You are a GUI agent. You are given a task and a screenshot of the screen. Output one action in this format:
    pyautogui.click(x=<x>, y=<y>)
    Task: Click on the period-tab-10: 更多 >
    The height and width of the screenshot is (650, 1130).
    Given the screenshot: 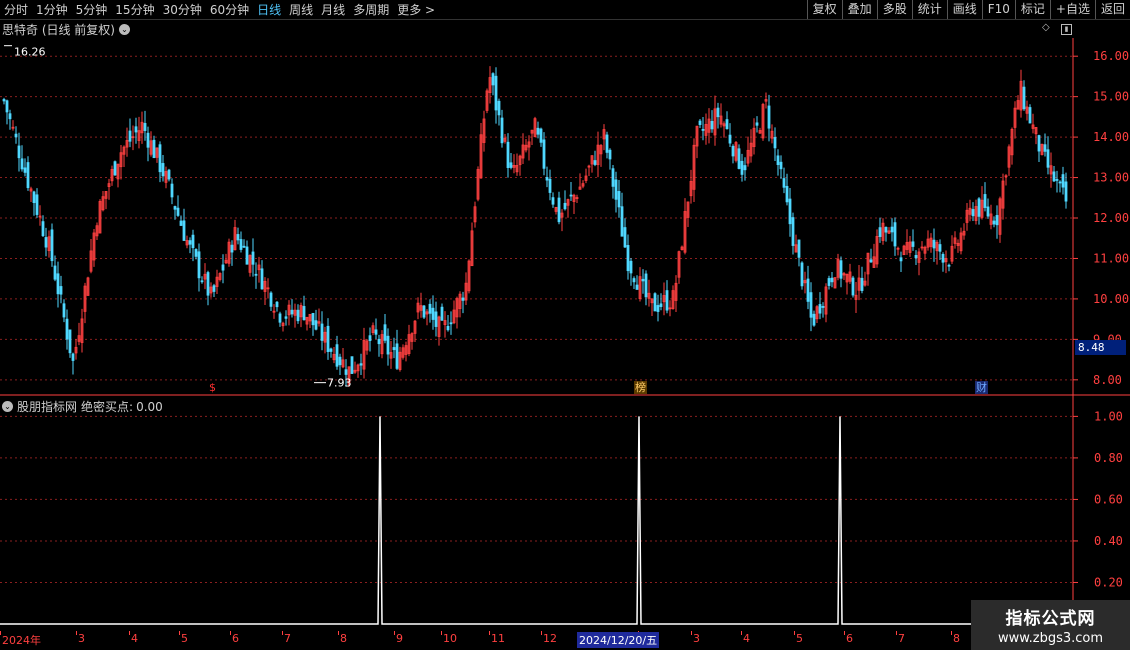 What is the action you would take?
    pyautogui.click(x=416, y=9)
    